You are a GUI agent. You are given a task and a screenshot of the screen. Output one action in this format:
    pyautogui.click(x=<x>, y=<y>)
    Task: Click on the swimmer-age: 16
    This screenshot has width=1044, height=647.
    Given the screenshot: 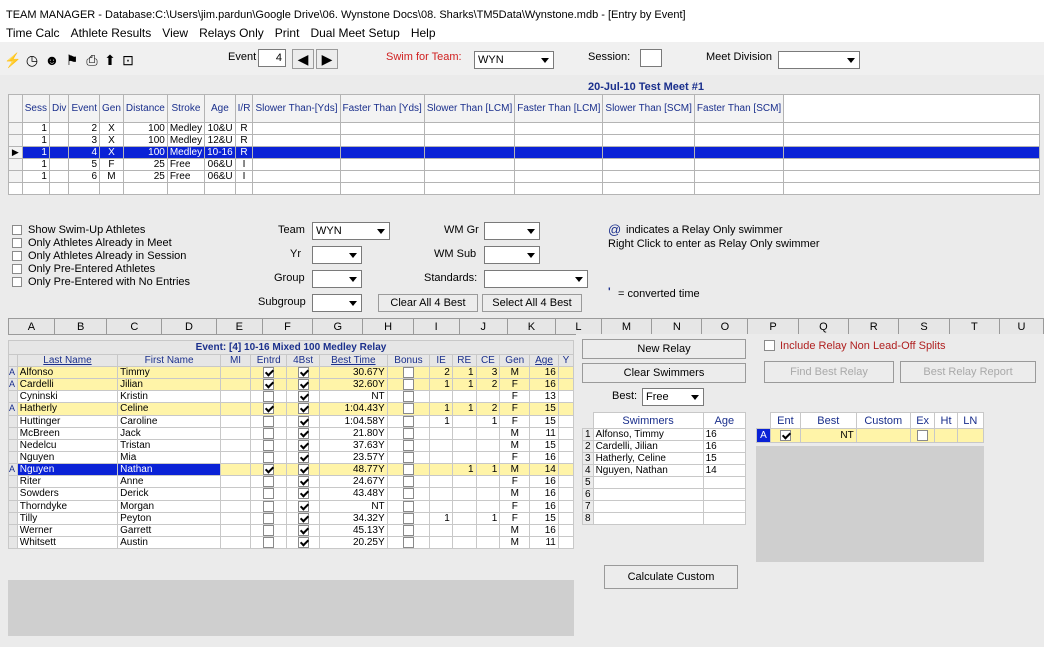 What is the action you would take?
    pyautogui.click(x=724, y=434)
    